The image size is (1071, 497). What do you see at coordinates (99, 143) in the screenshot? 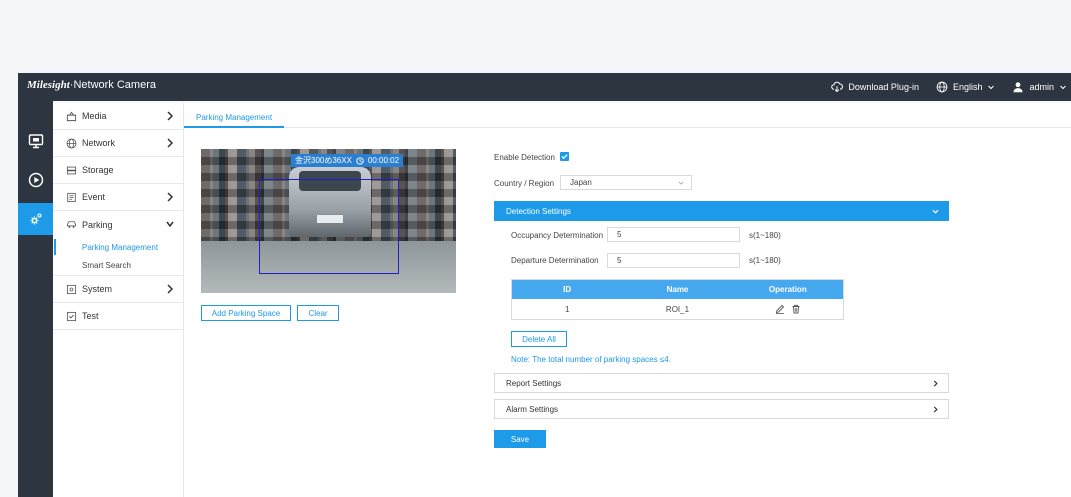
I see `sidebar-item-label: Network` at bounding box center [99, 143].